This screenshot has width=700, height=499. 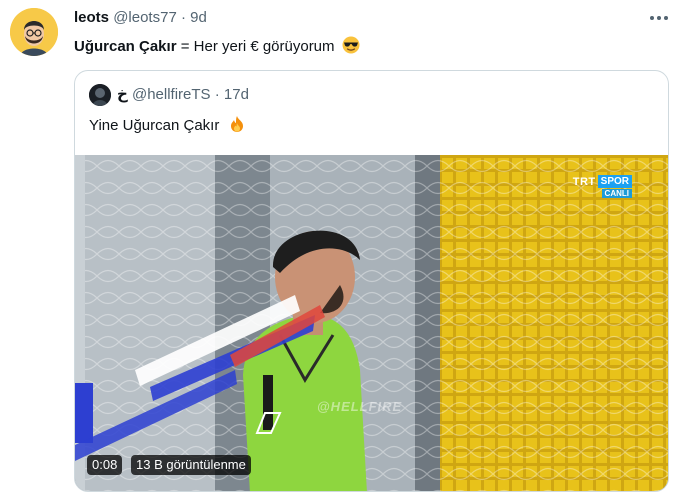 What do you see at coordinates (660, 18) in the screenshot?
I see `more-options-icon` at bounding box center [660, 18].